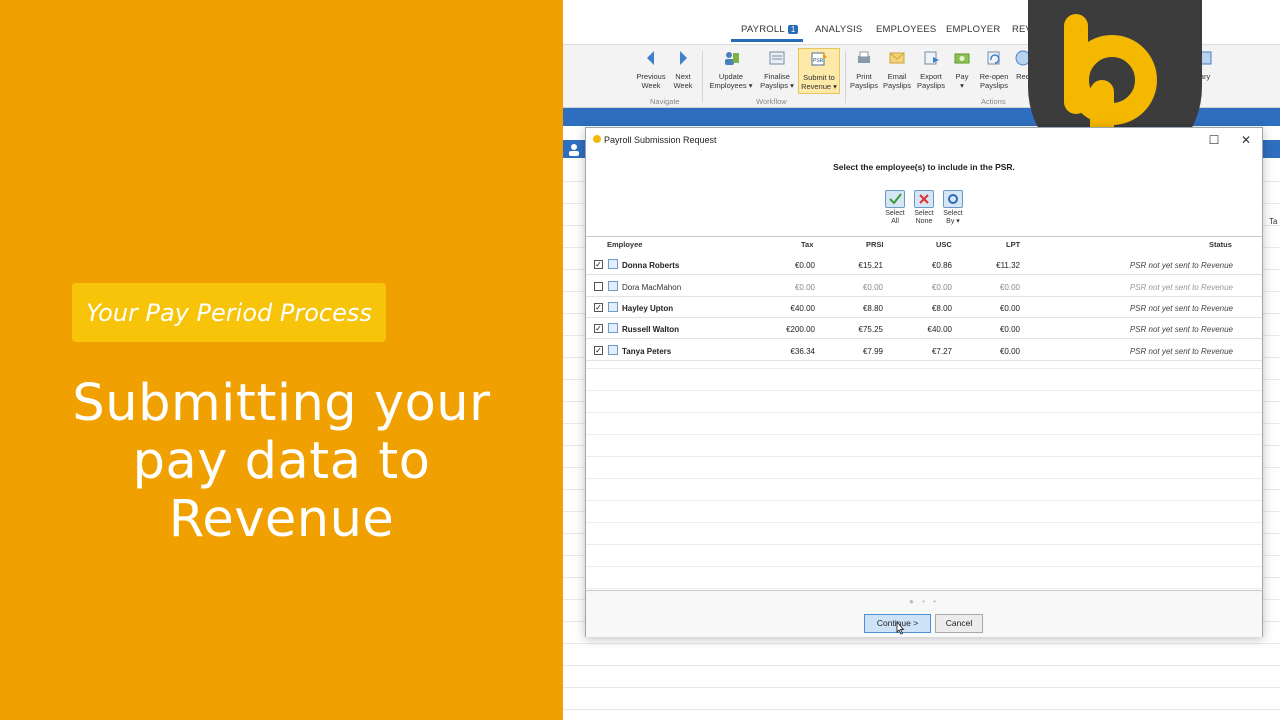 This screenshot has height=720, width=1280. What do you see at coordinates (941, 287) in the screenshot?
I see `usc-value: €0.00` at bounding box center [941, 287].